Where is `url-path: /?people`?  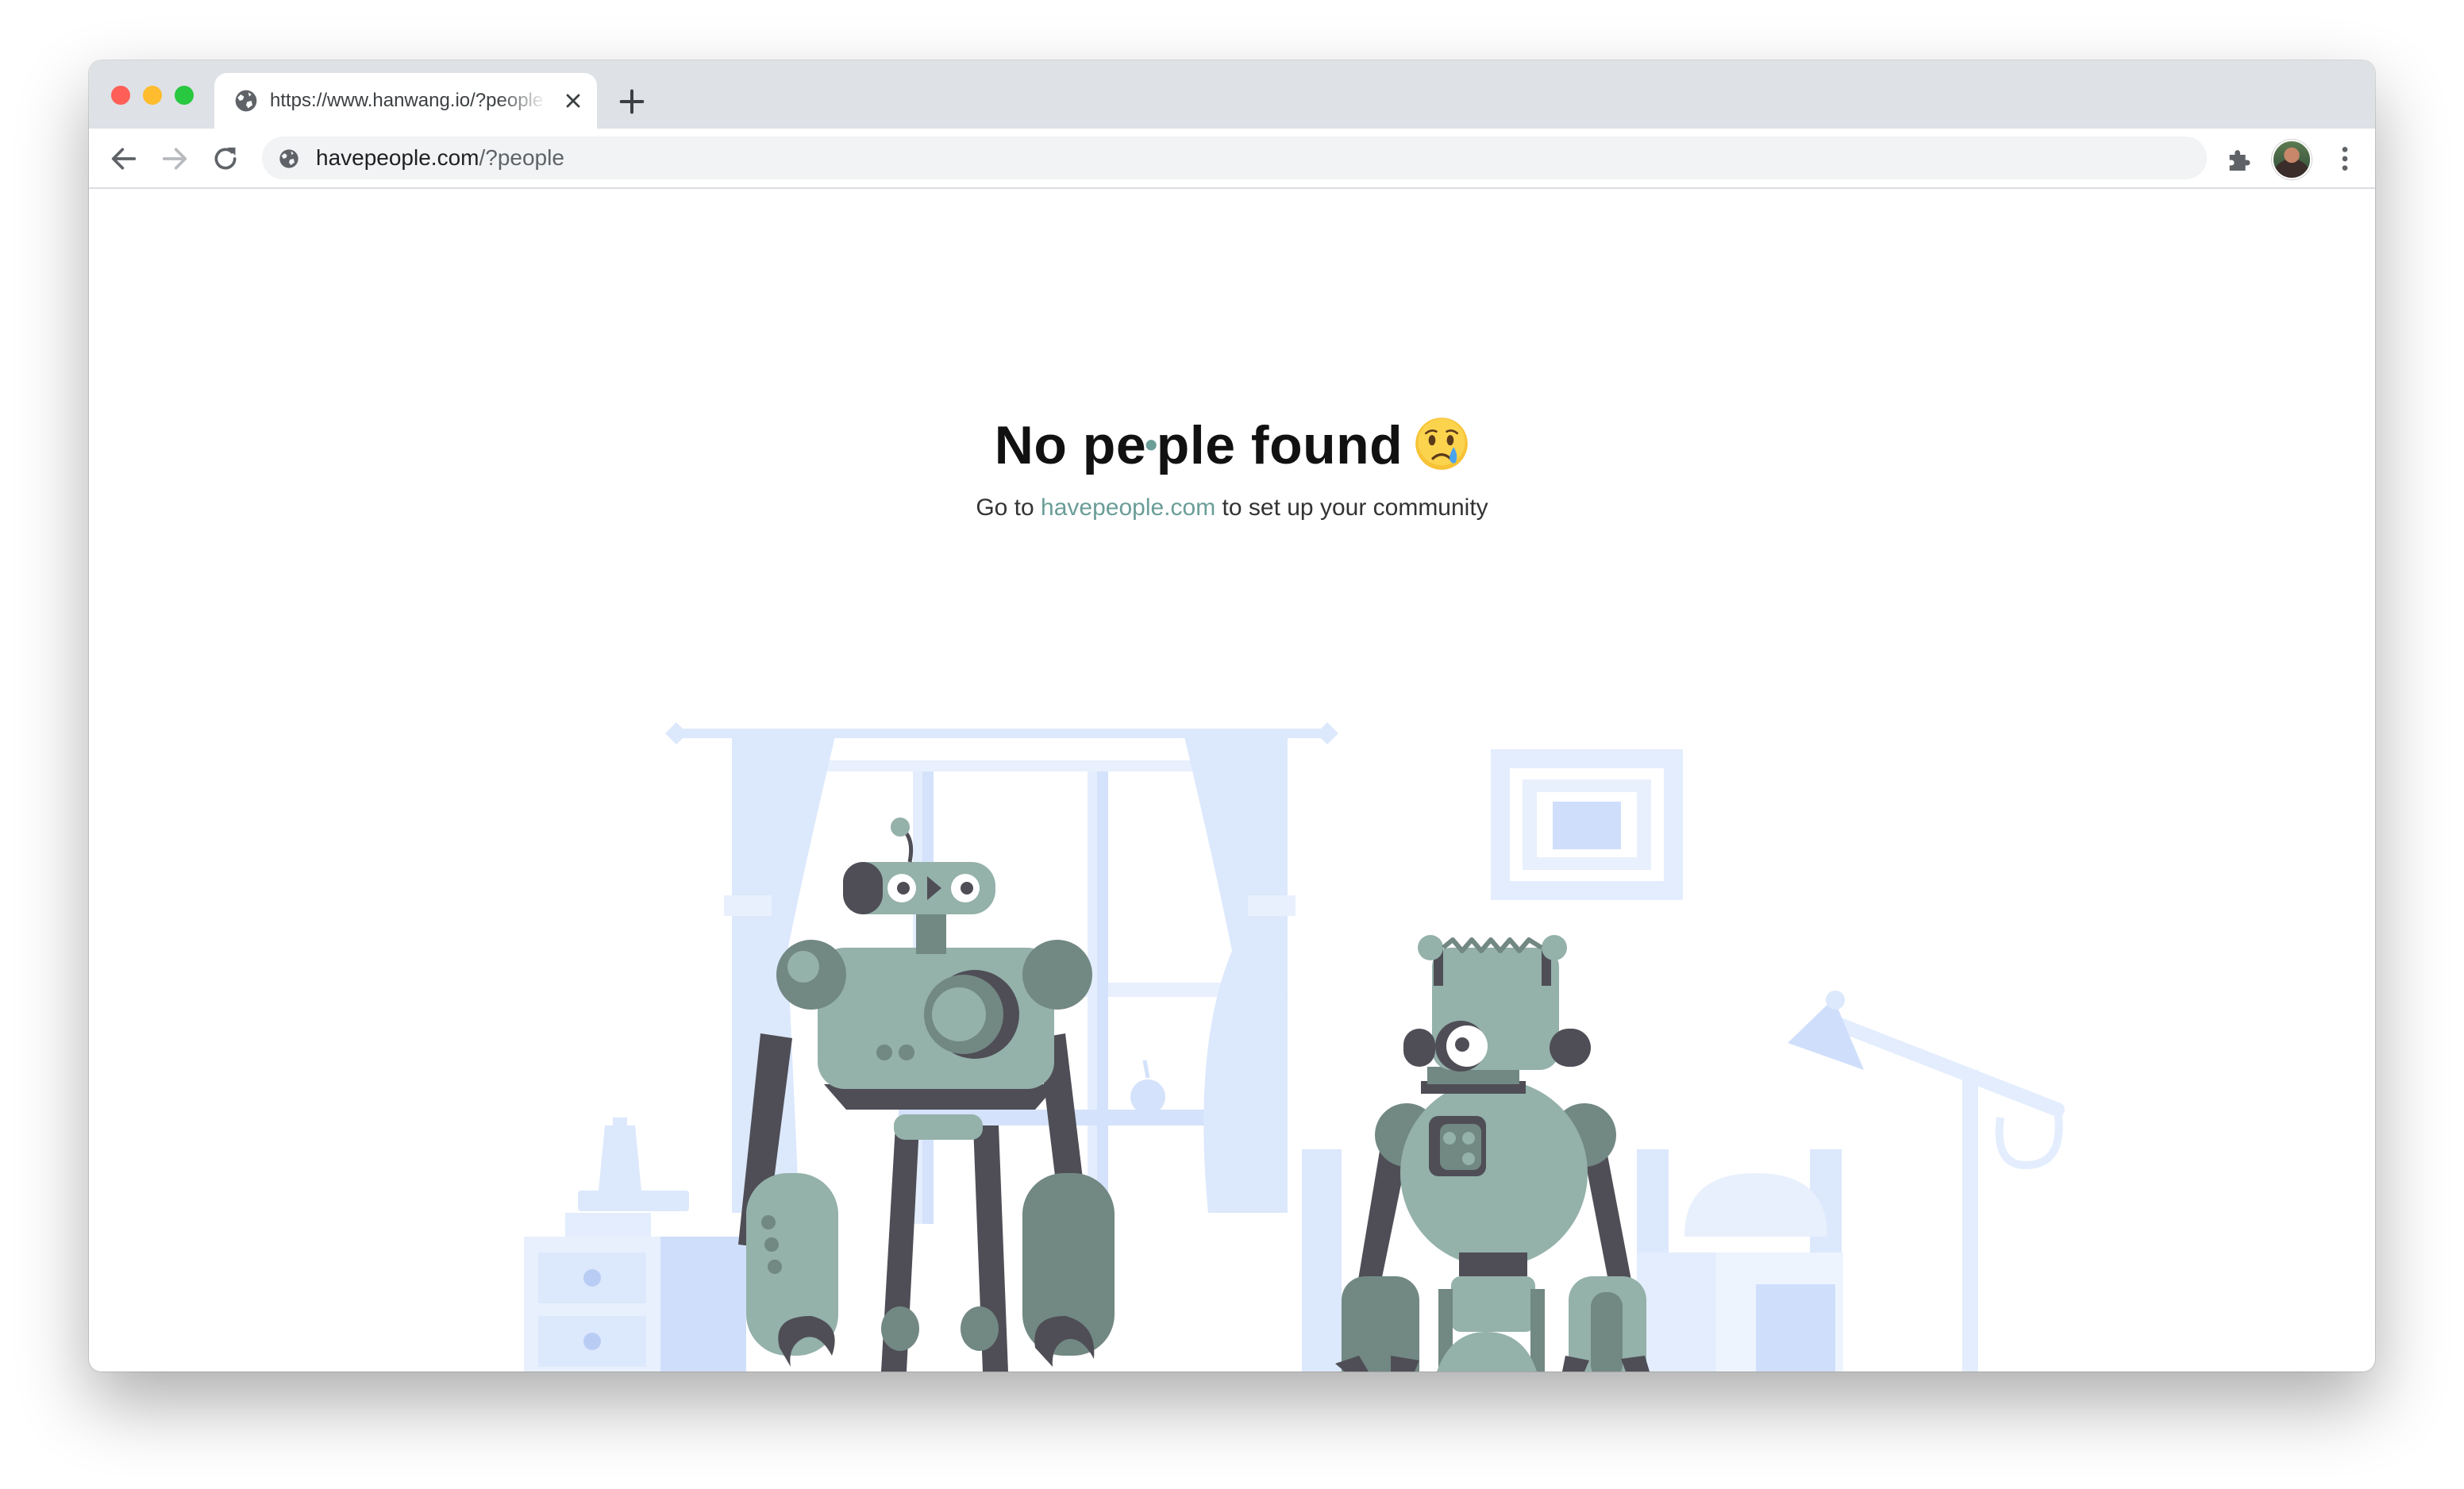 url-path: /?people is located at coordinates (521, 157).